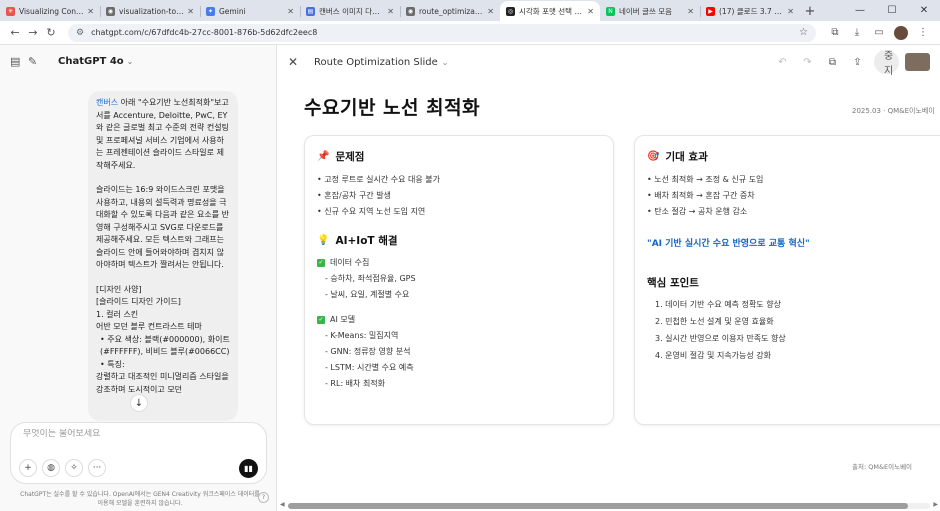 The height and width of the screenshot is (511, 940). What do you see at coordinates (15, 32) in the screenshot?
I see `back-icon: ←` at bounding box center [15, 32].